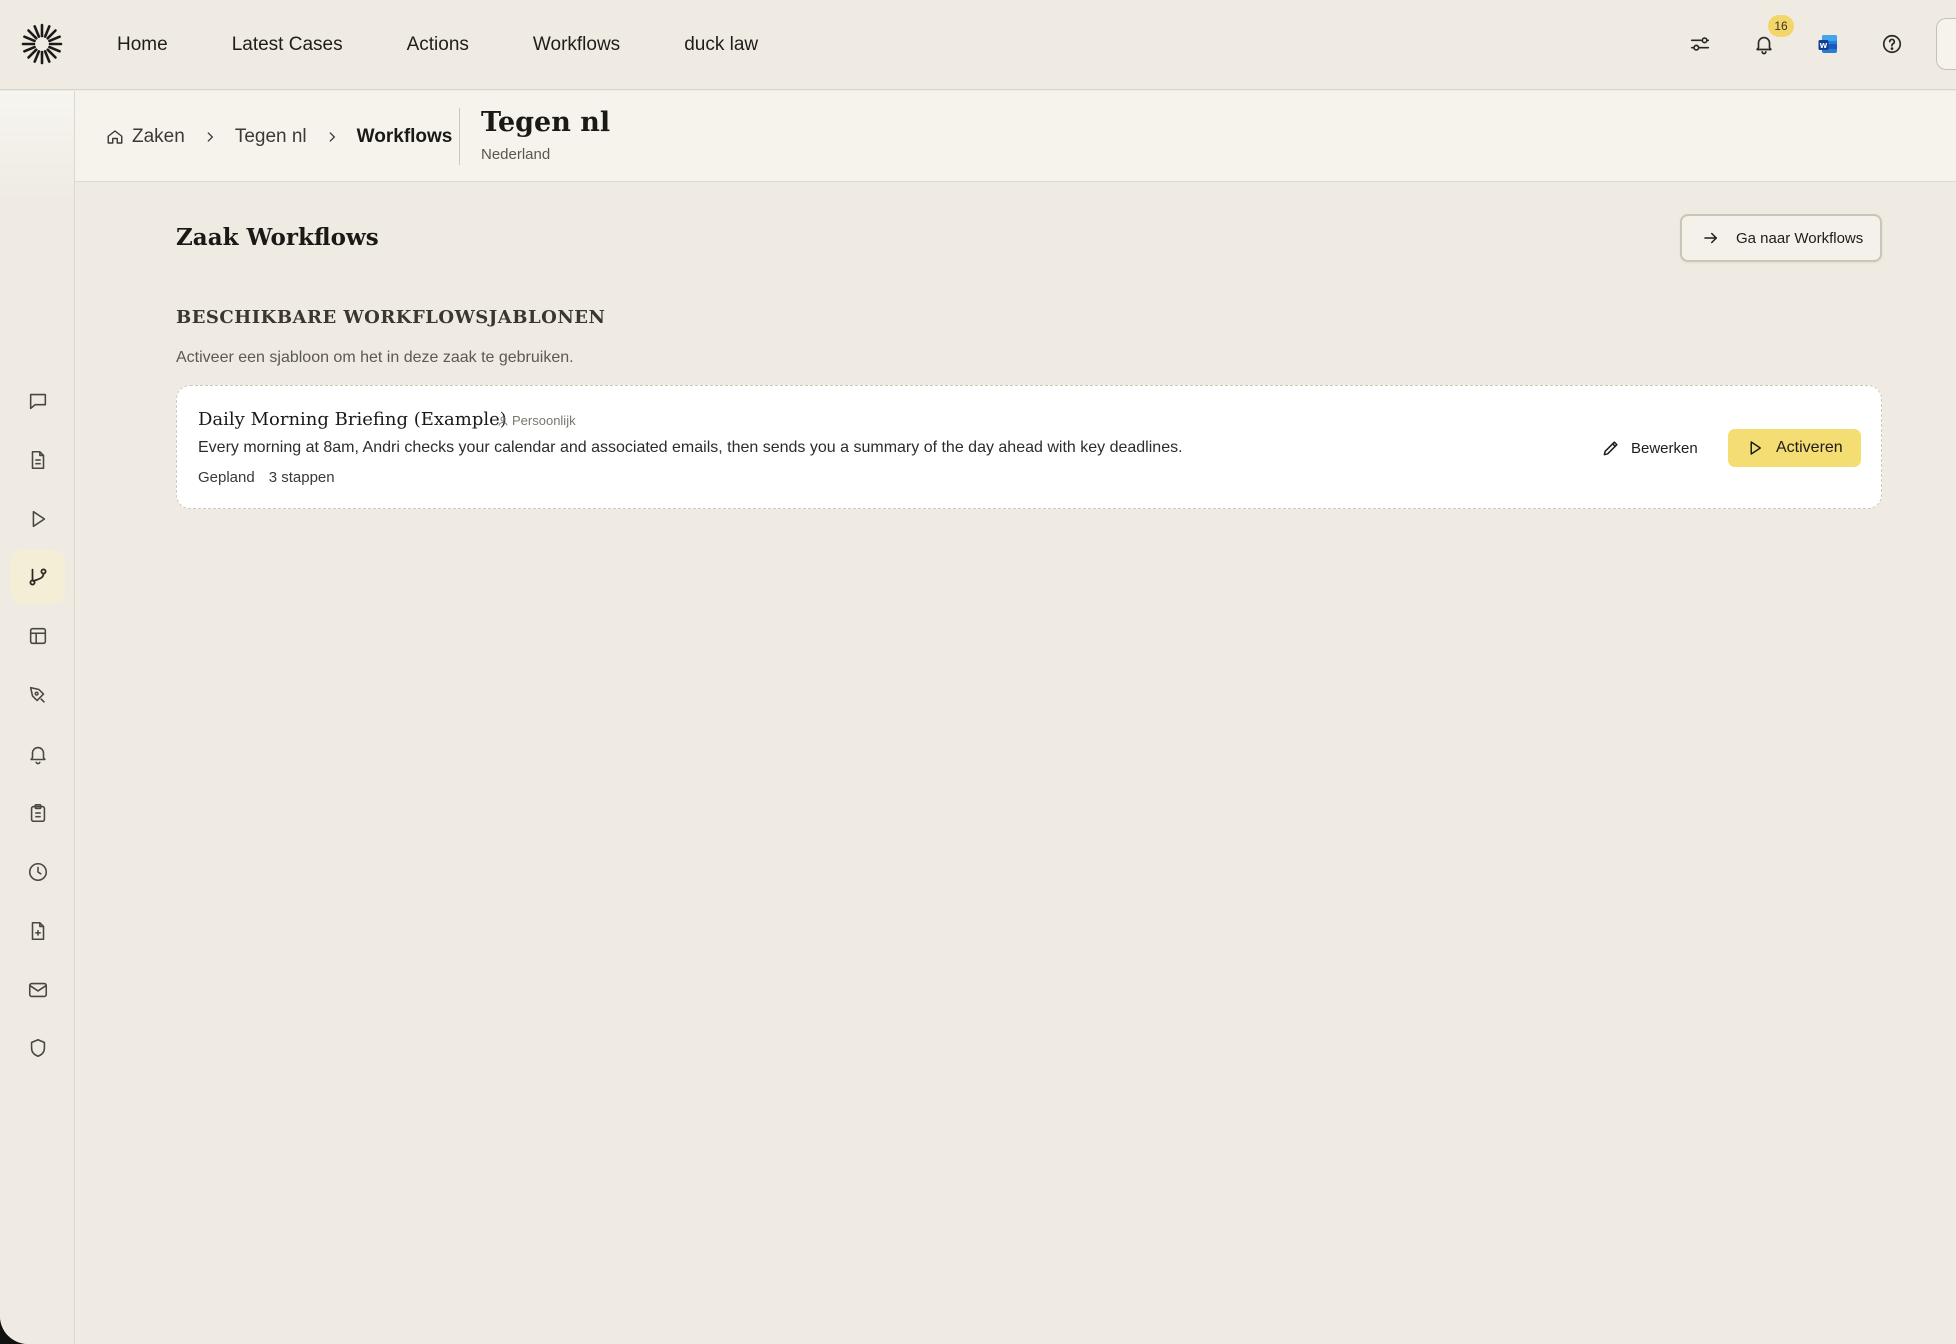 Image resolution: width=1956 pixels, height=1344 pixels. Describe the element at coordinates (38, 990) in the screenshot. I see `mail-icon` at that location.